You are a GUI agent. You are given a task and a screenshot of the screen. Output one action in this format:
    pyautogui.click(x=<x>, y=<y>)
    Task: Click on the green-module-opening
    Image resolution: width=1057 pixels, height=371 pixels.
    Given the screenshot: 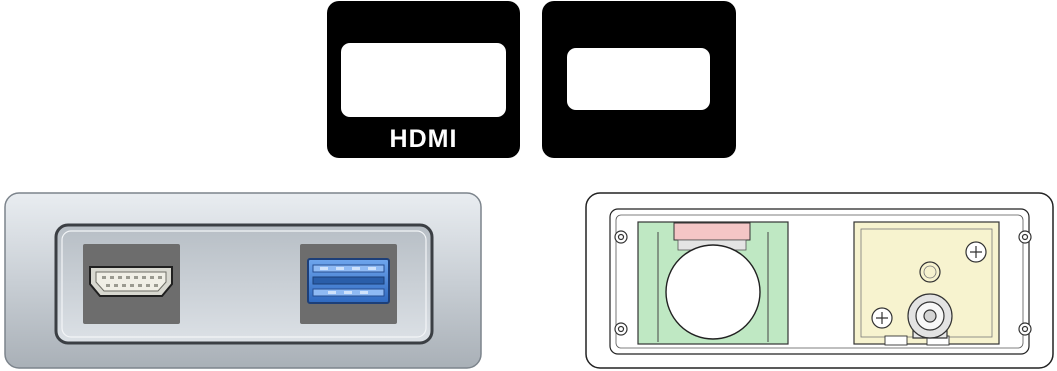 What is the action you would take?
    pyautogui.click(x=713, y=292)
    